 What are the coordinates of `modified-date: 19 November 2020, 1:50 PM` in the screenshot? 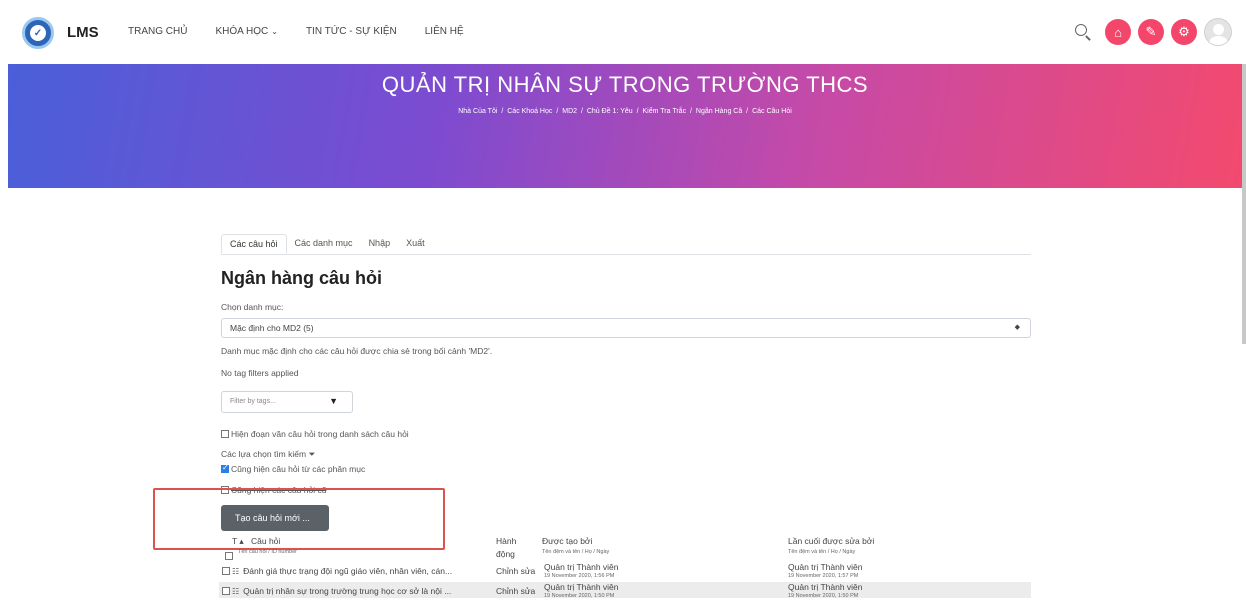 It's located at (823, 596).